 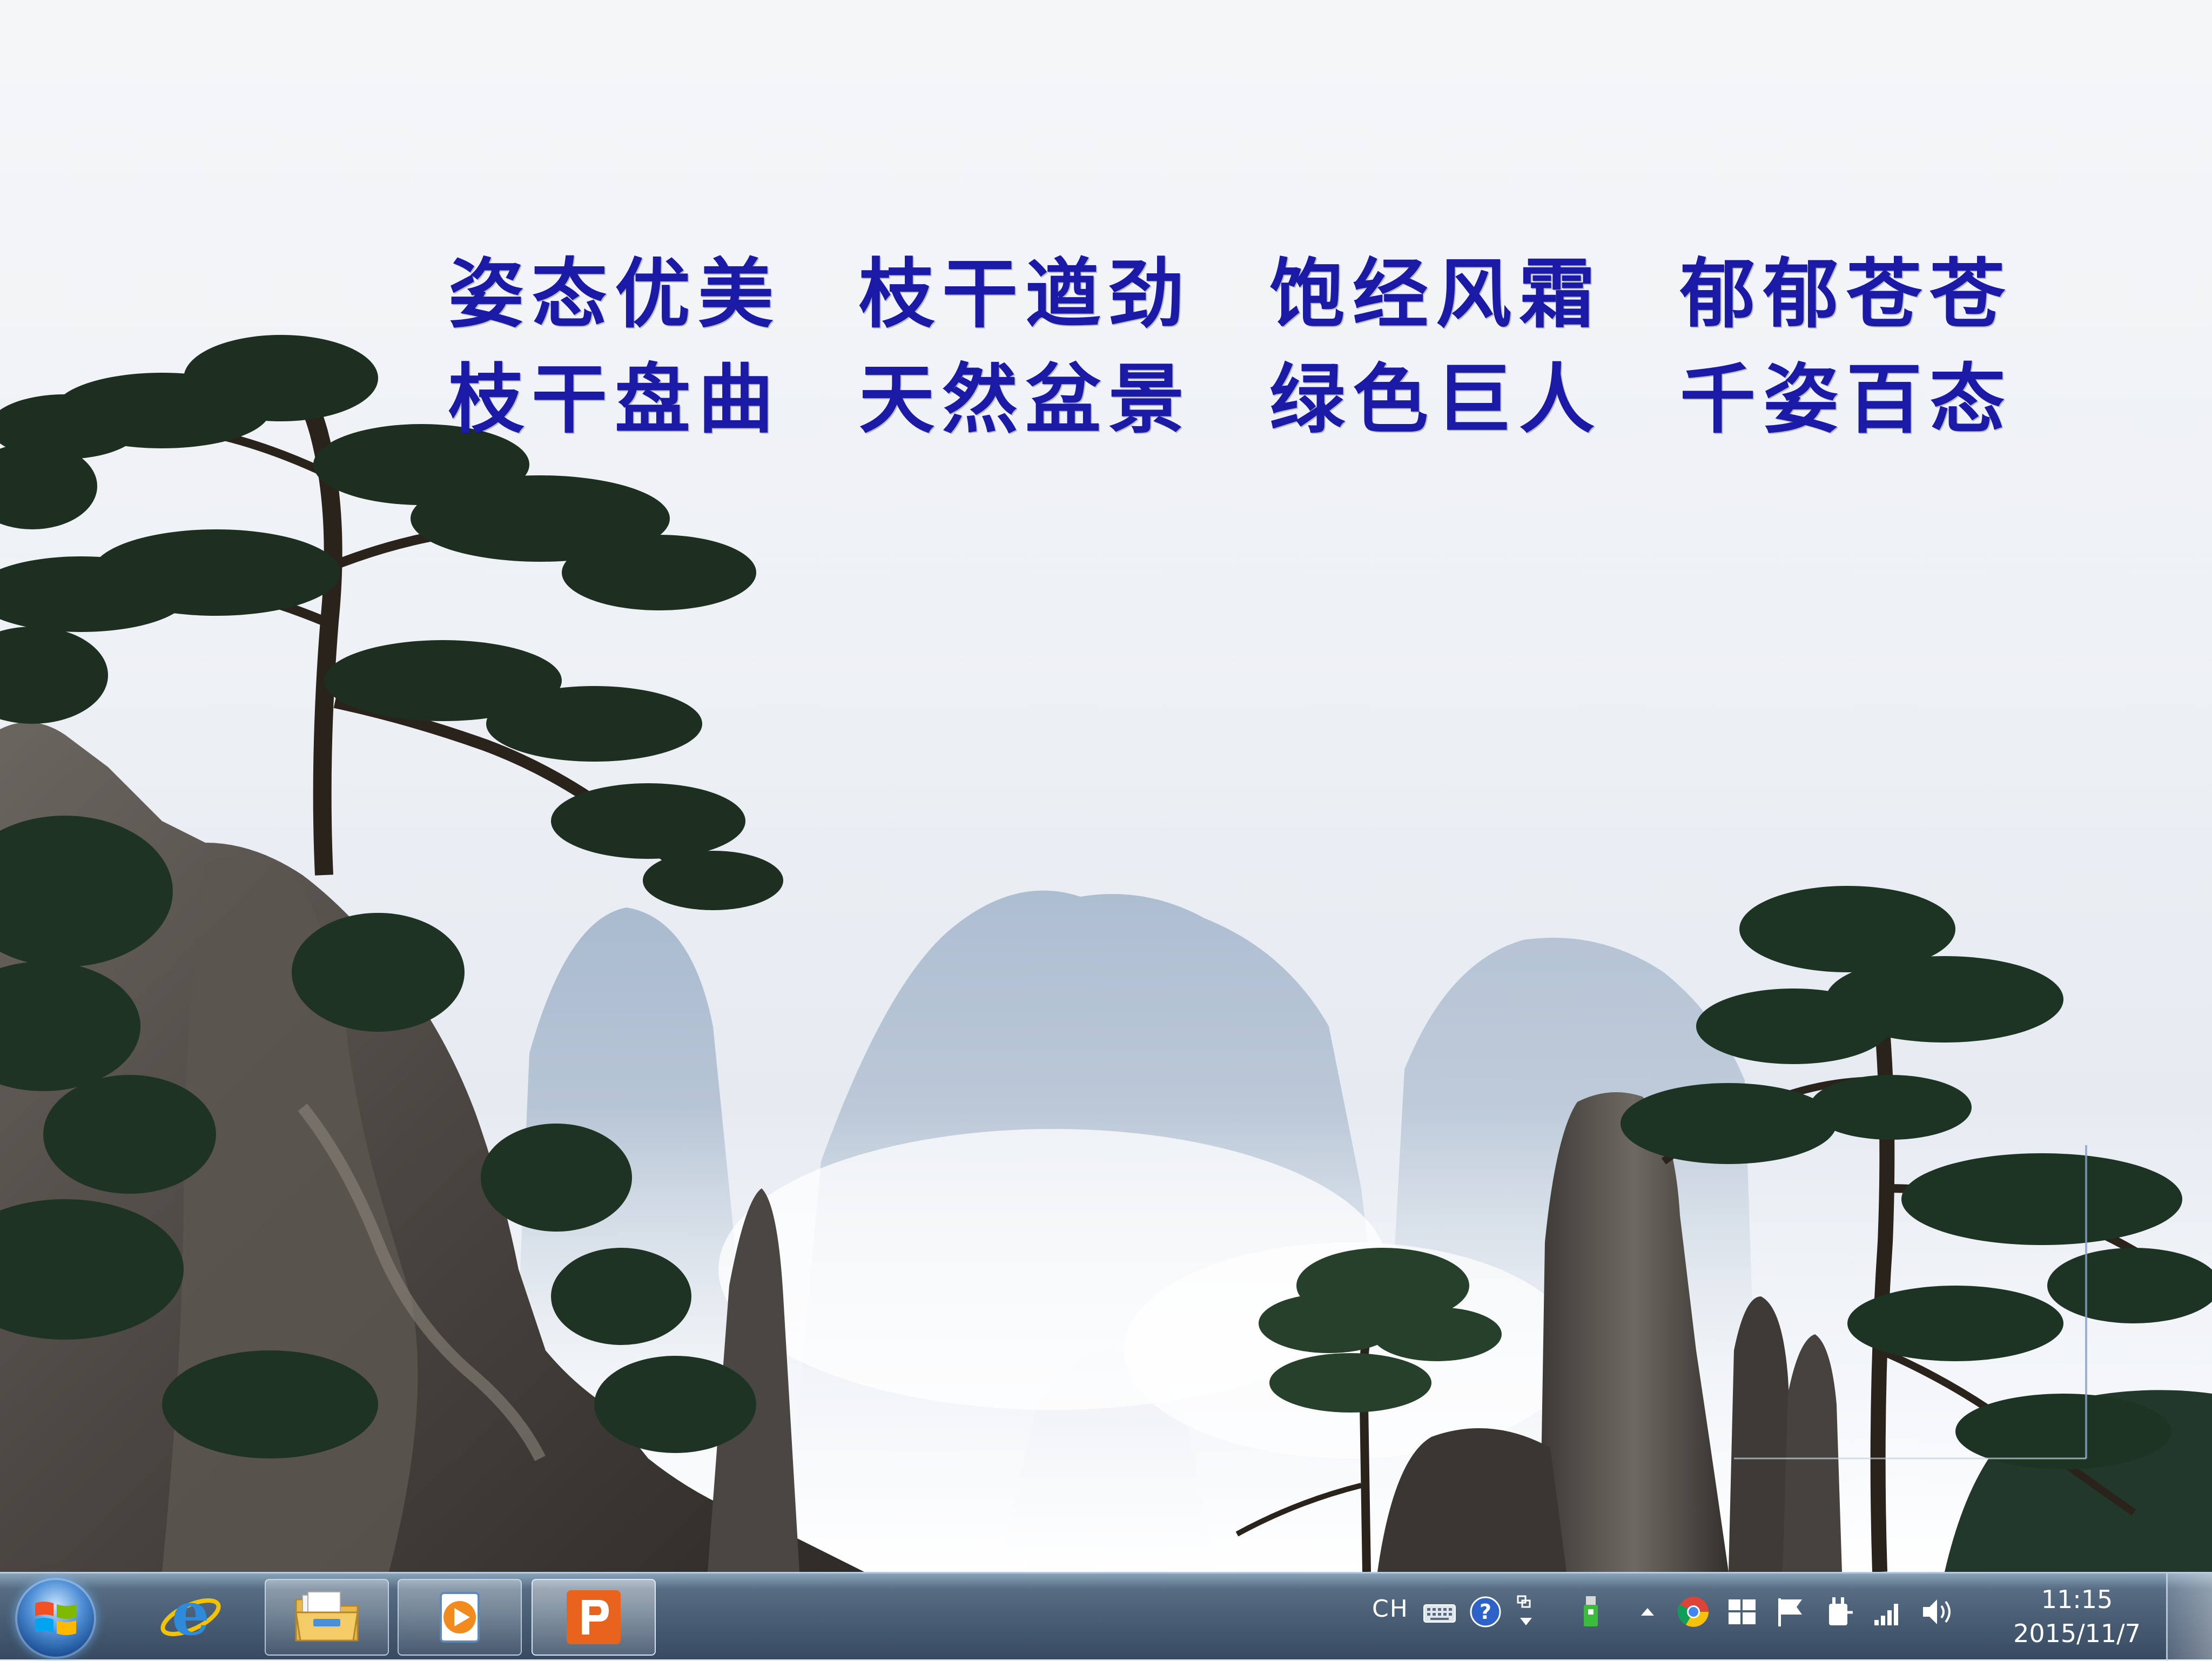 I want to click on power-icon, so click(x=1839, y=1612).